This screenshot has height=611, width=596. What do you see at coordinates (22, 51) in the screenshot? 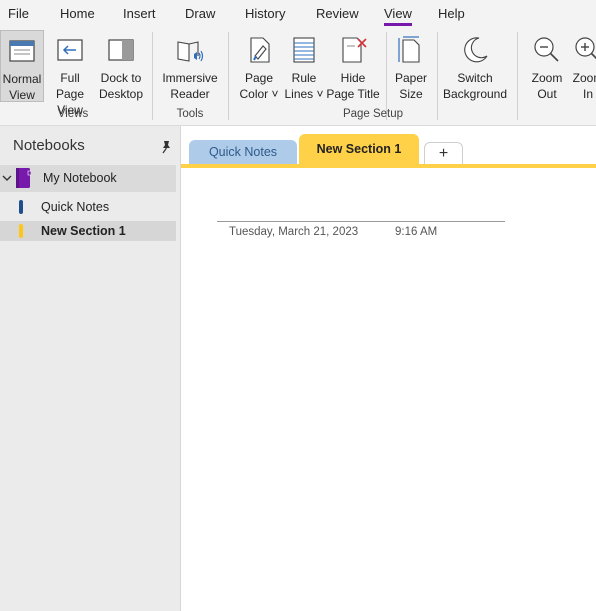
I see `normal-view-icon` at bounding box center [22, 51].